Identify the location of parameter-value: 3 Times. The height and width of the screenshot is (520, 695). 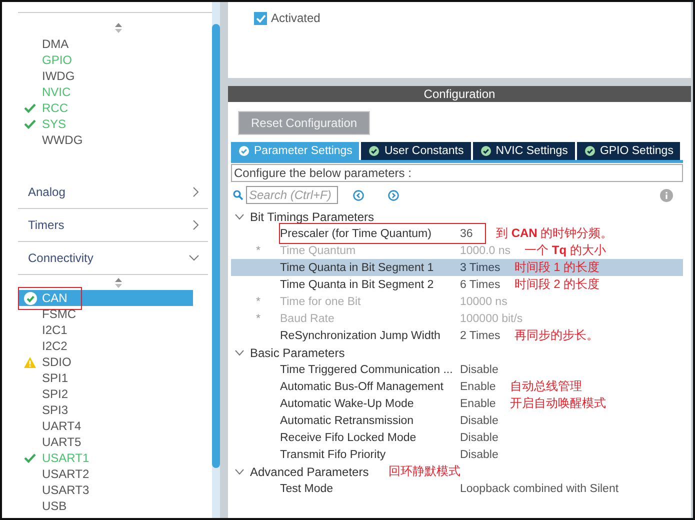
(480, 268).